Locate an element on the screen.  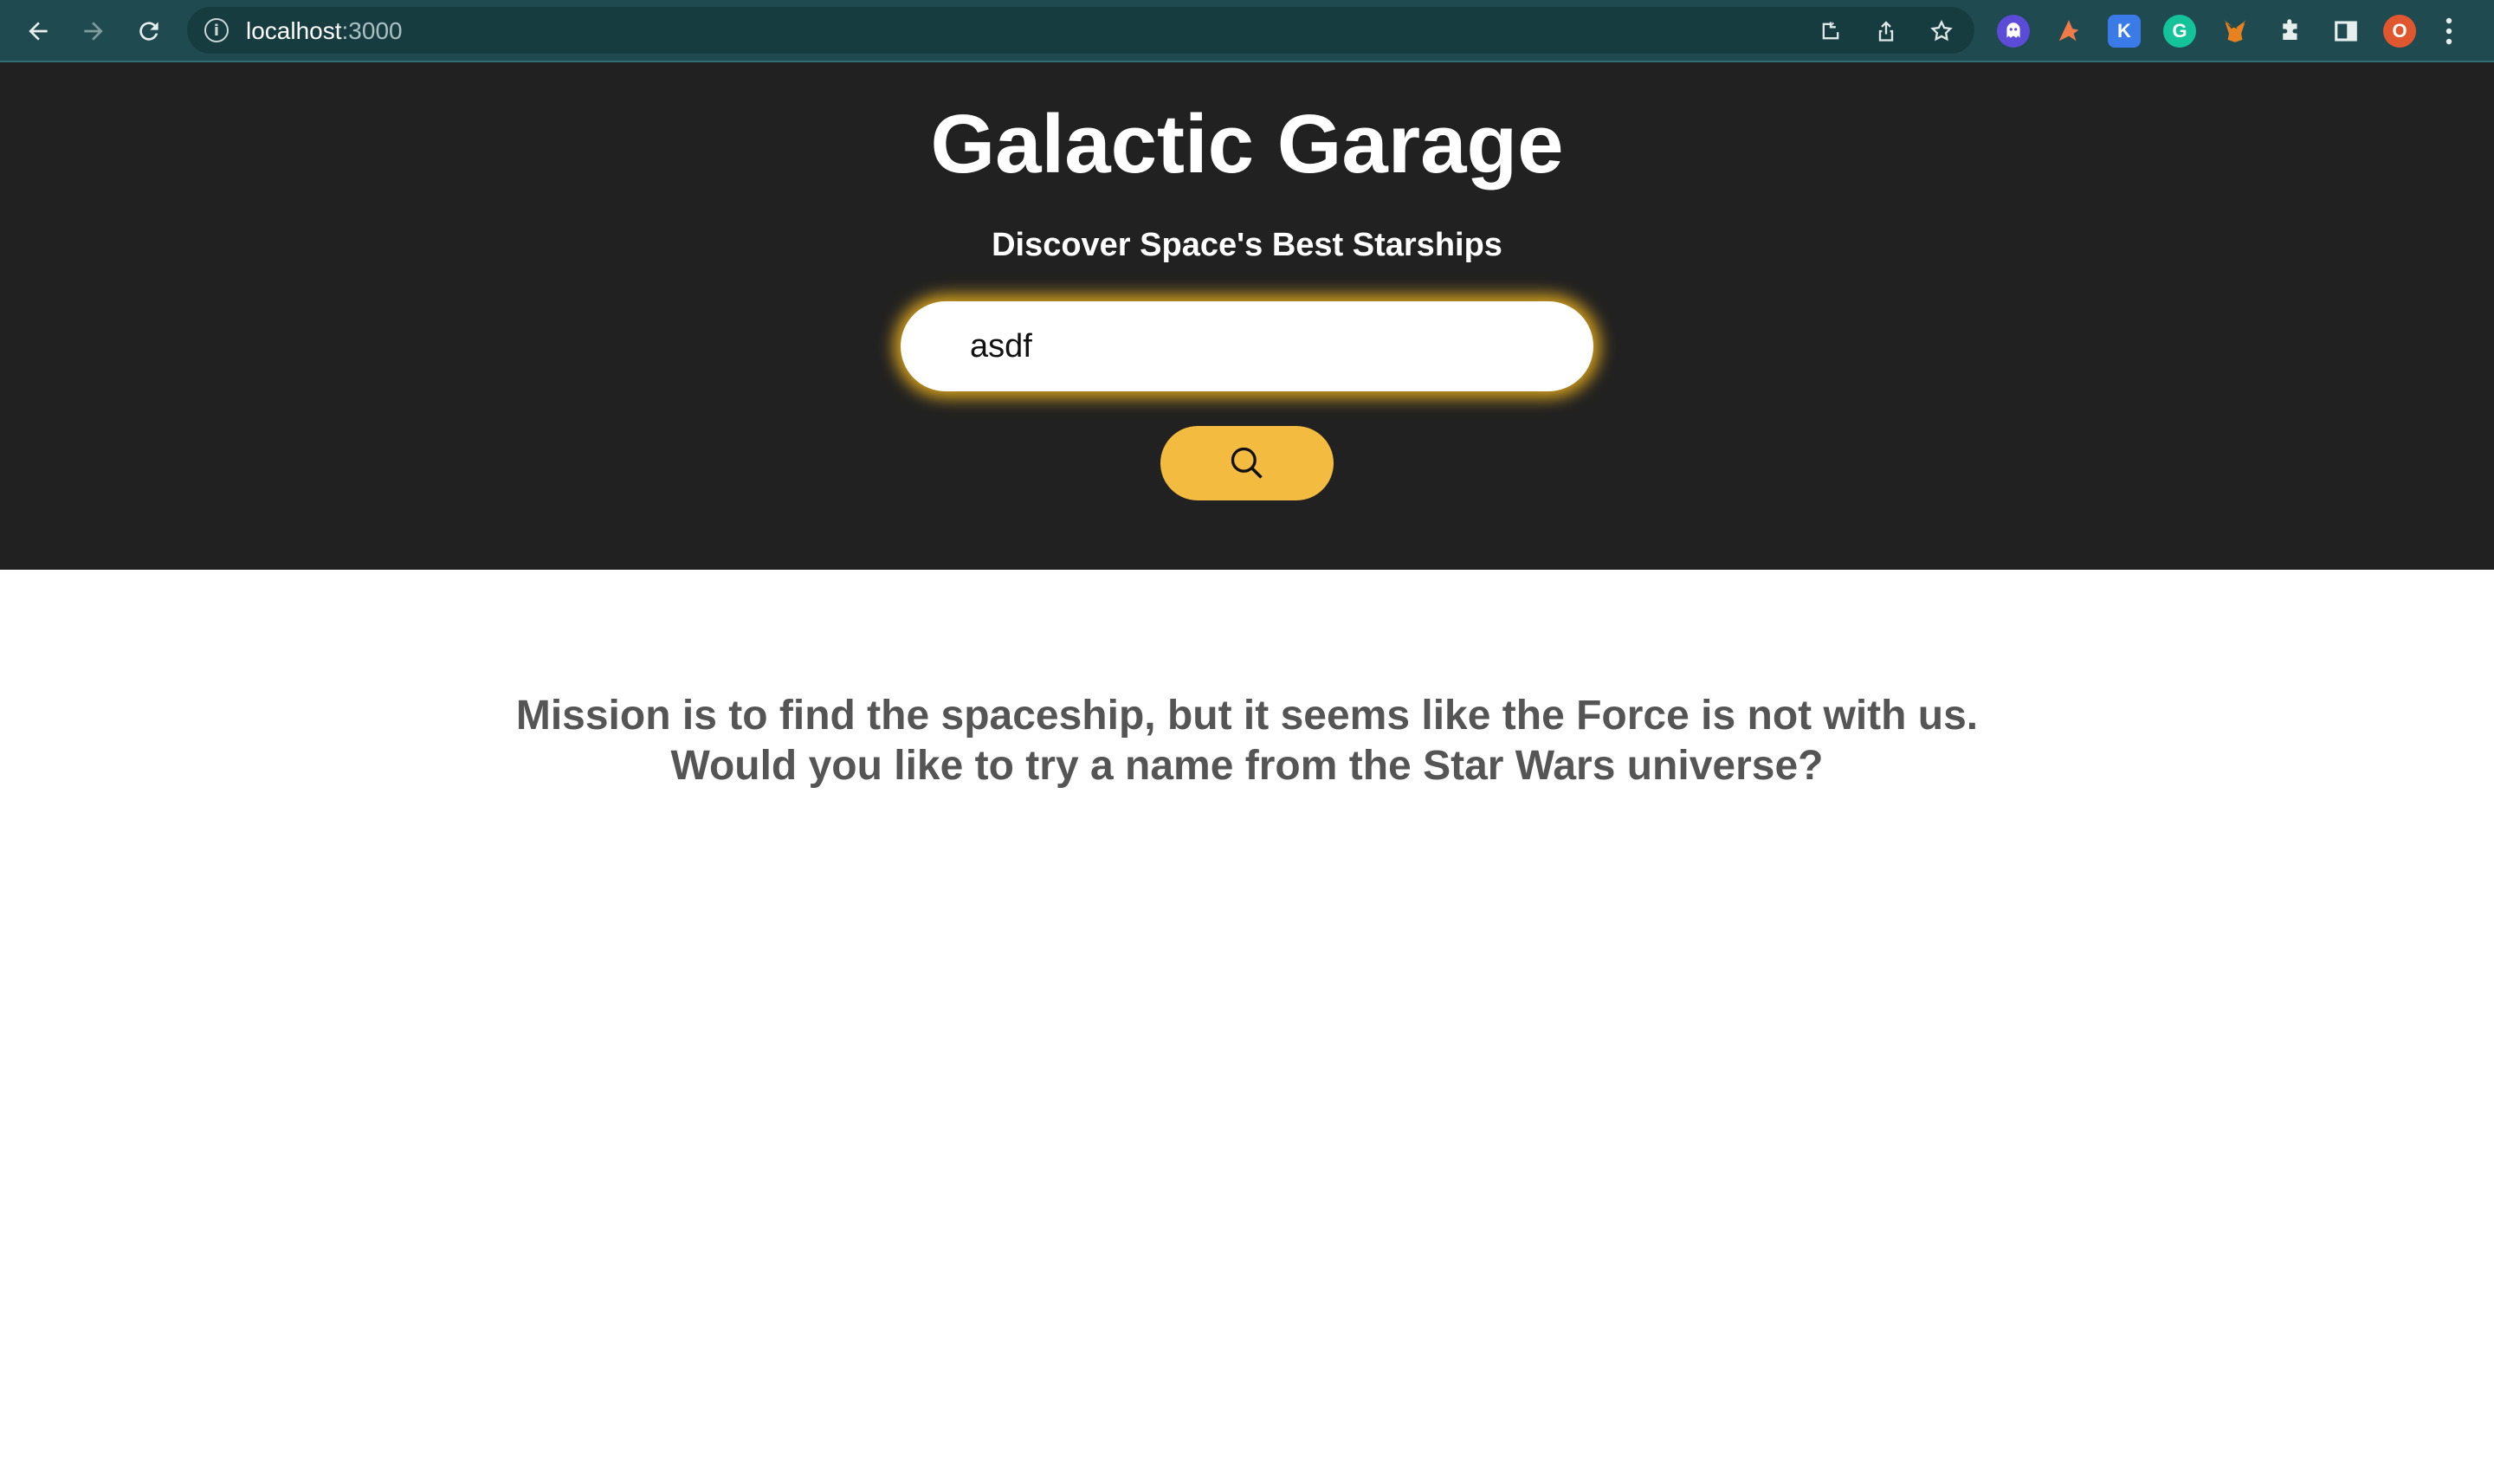
back-button is located at coordinates (38, 31).